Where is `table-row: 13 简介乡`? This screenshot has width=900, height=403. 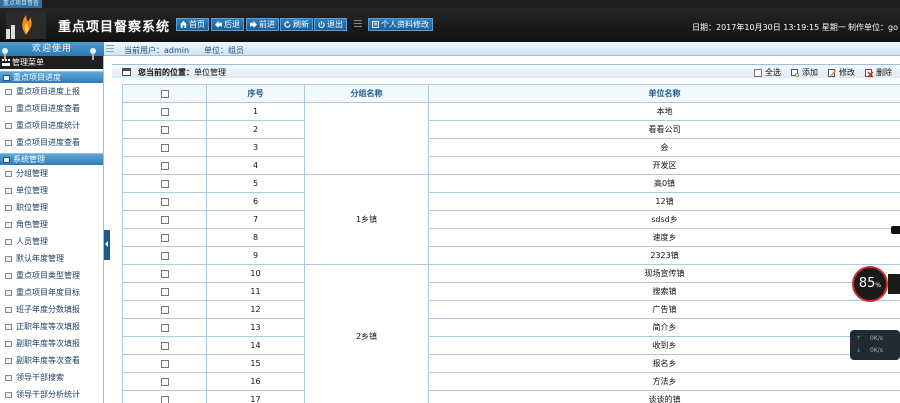
table-row: 13 简介乡 is located at coordinates (511, 327).